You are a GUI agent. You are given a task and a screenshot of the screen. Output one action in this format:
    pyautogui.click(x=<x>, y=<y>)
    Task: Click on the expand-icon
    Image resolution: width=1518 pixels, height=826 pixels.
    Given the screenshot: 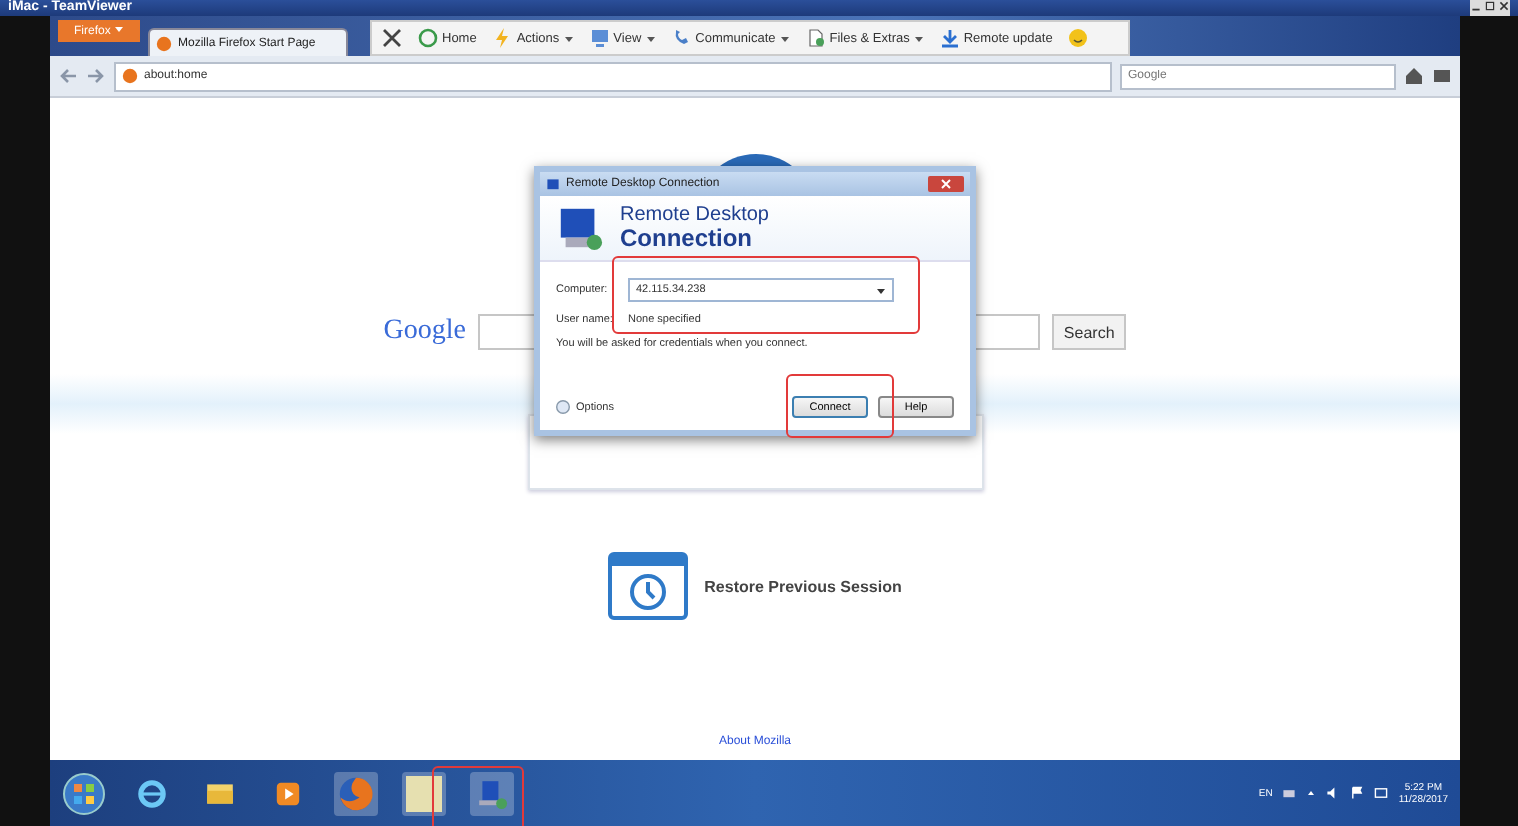 What is the action you would take?
    pyautogui.click(x=563, y=407)
    